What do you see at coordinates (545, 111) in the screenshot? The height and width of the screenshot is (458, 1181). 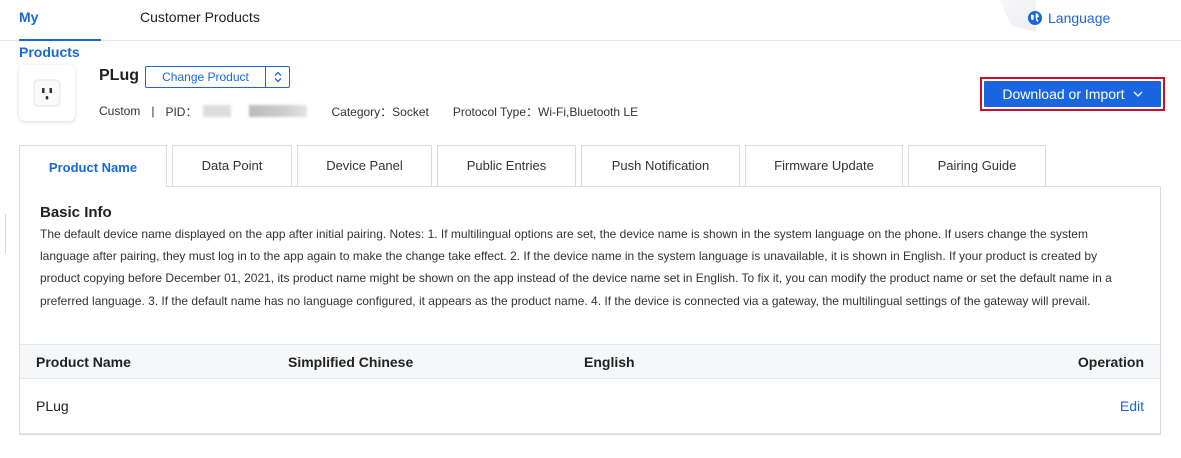 I see `protocol-type-label: Protocol Type：Wi-Fi,Bluetooth LE` at bounding box center [545, 111].